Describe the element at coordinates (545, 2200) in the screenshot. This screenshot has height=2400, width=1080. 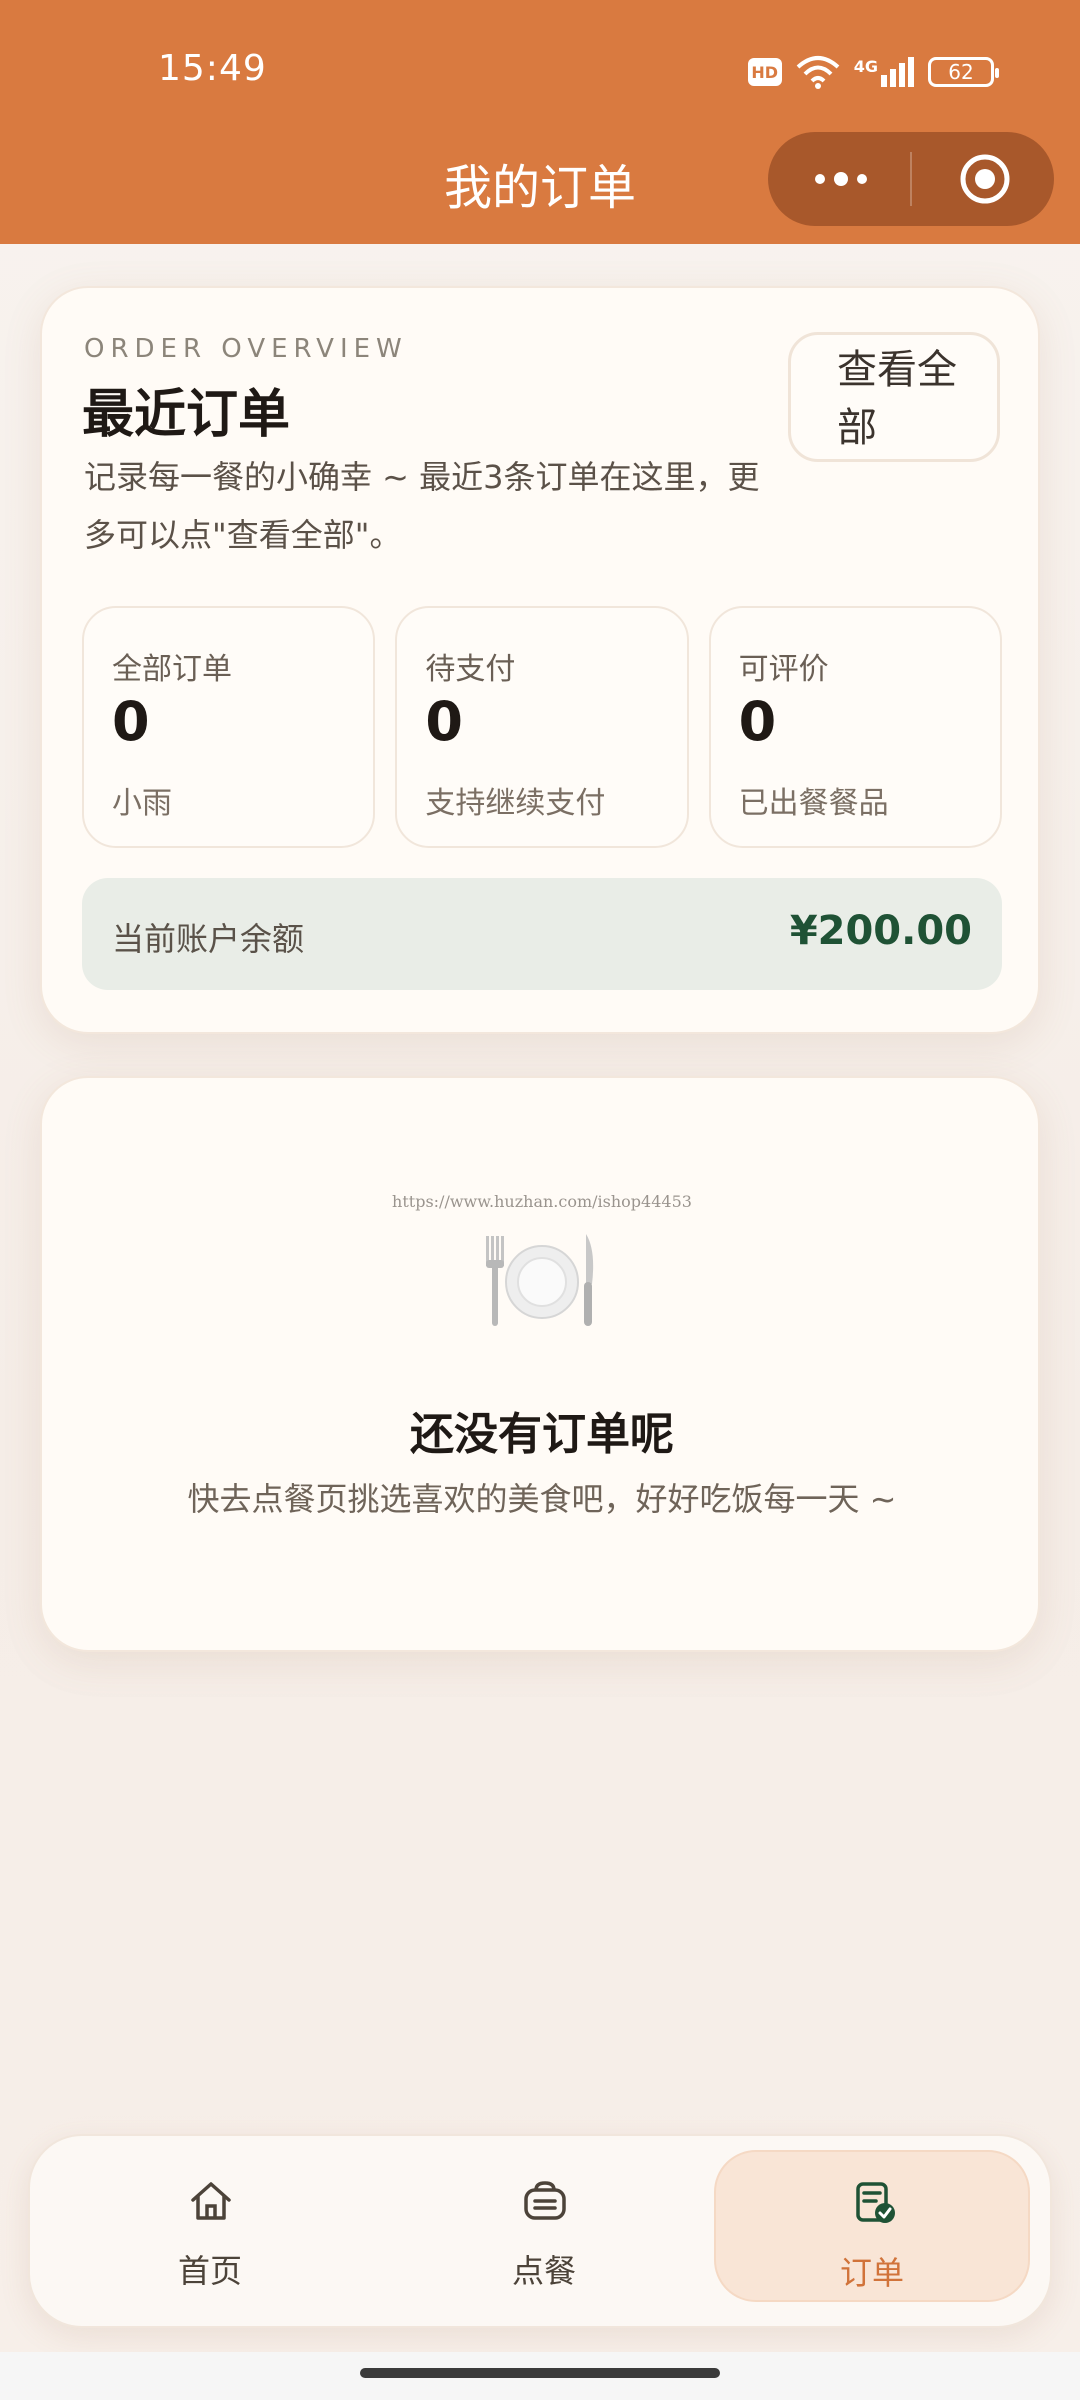
I see `meal-box-icon` at that location.